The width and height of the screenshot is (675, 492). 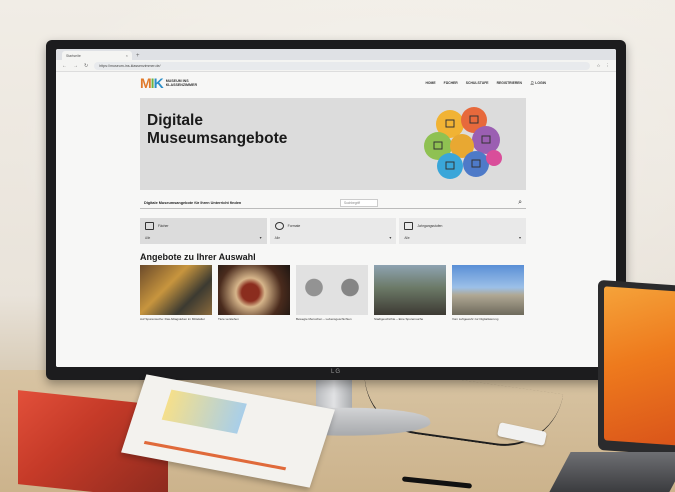 I want to click on nav-home: HOME, so click(x=430, y=83).